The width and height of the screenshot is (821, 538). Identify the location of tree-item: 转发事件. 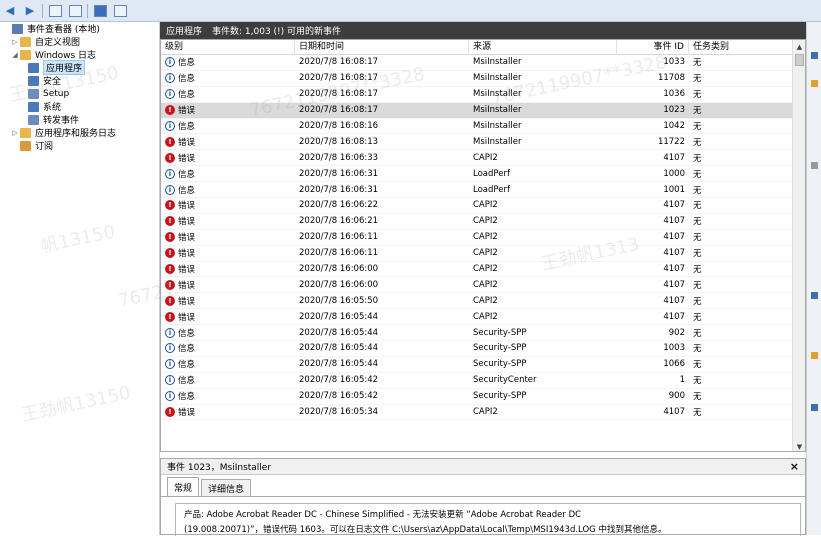
(79, 119).